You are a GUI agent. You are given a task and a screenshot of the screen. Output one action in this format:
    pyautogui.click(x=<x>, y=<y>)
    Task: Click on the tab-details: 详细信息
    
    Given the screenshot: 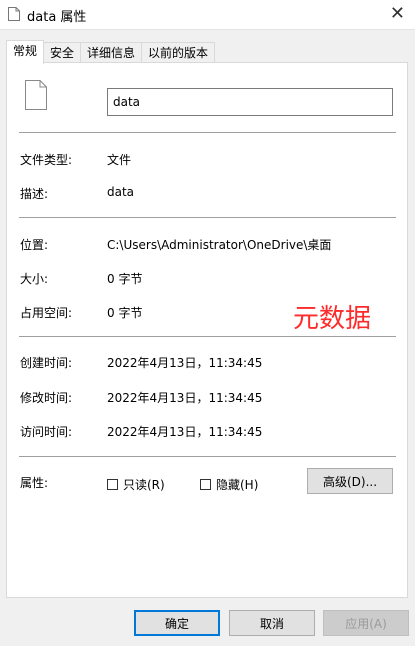 What is the action you would take?
    pyautogui.click(x=111, y=52)
    